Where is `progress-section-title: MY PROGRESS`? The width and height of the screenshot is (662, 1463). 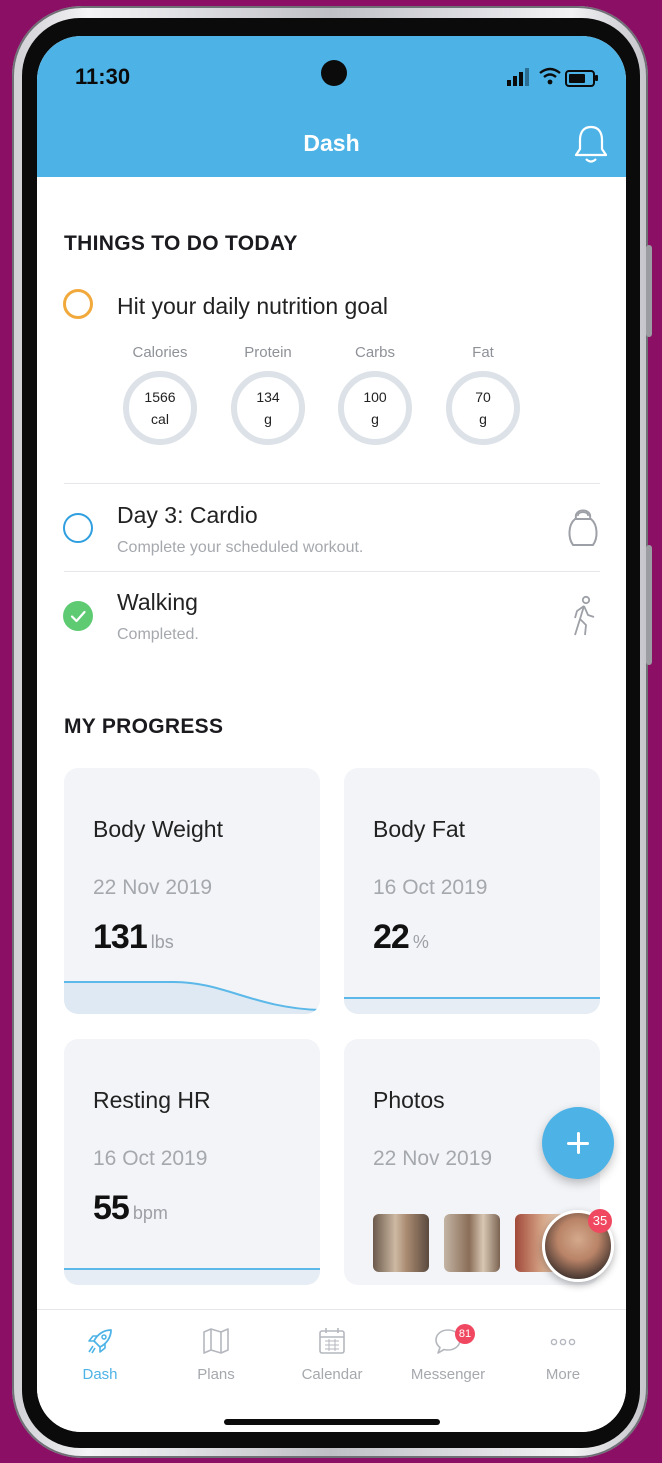 progress-section-title: MY PROGRESS is located at coordinates (144, 726).